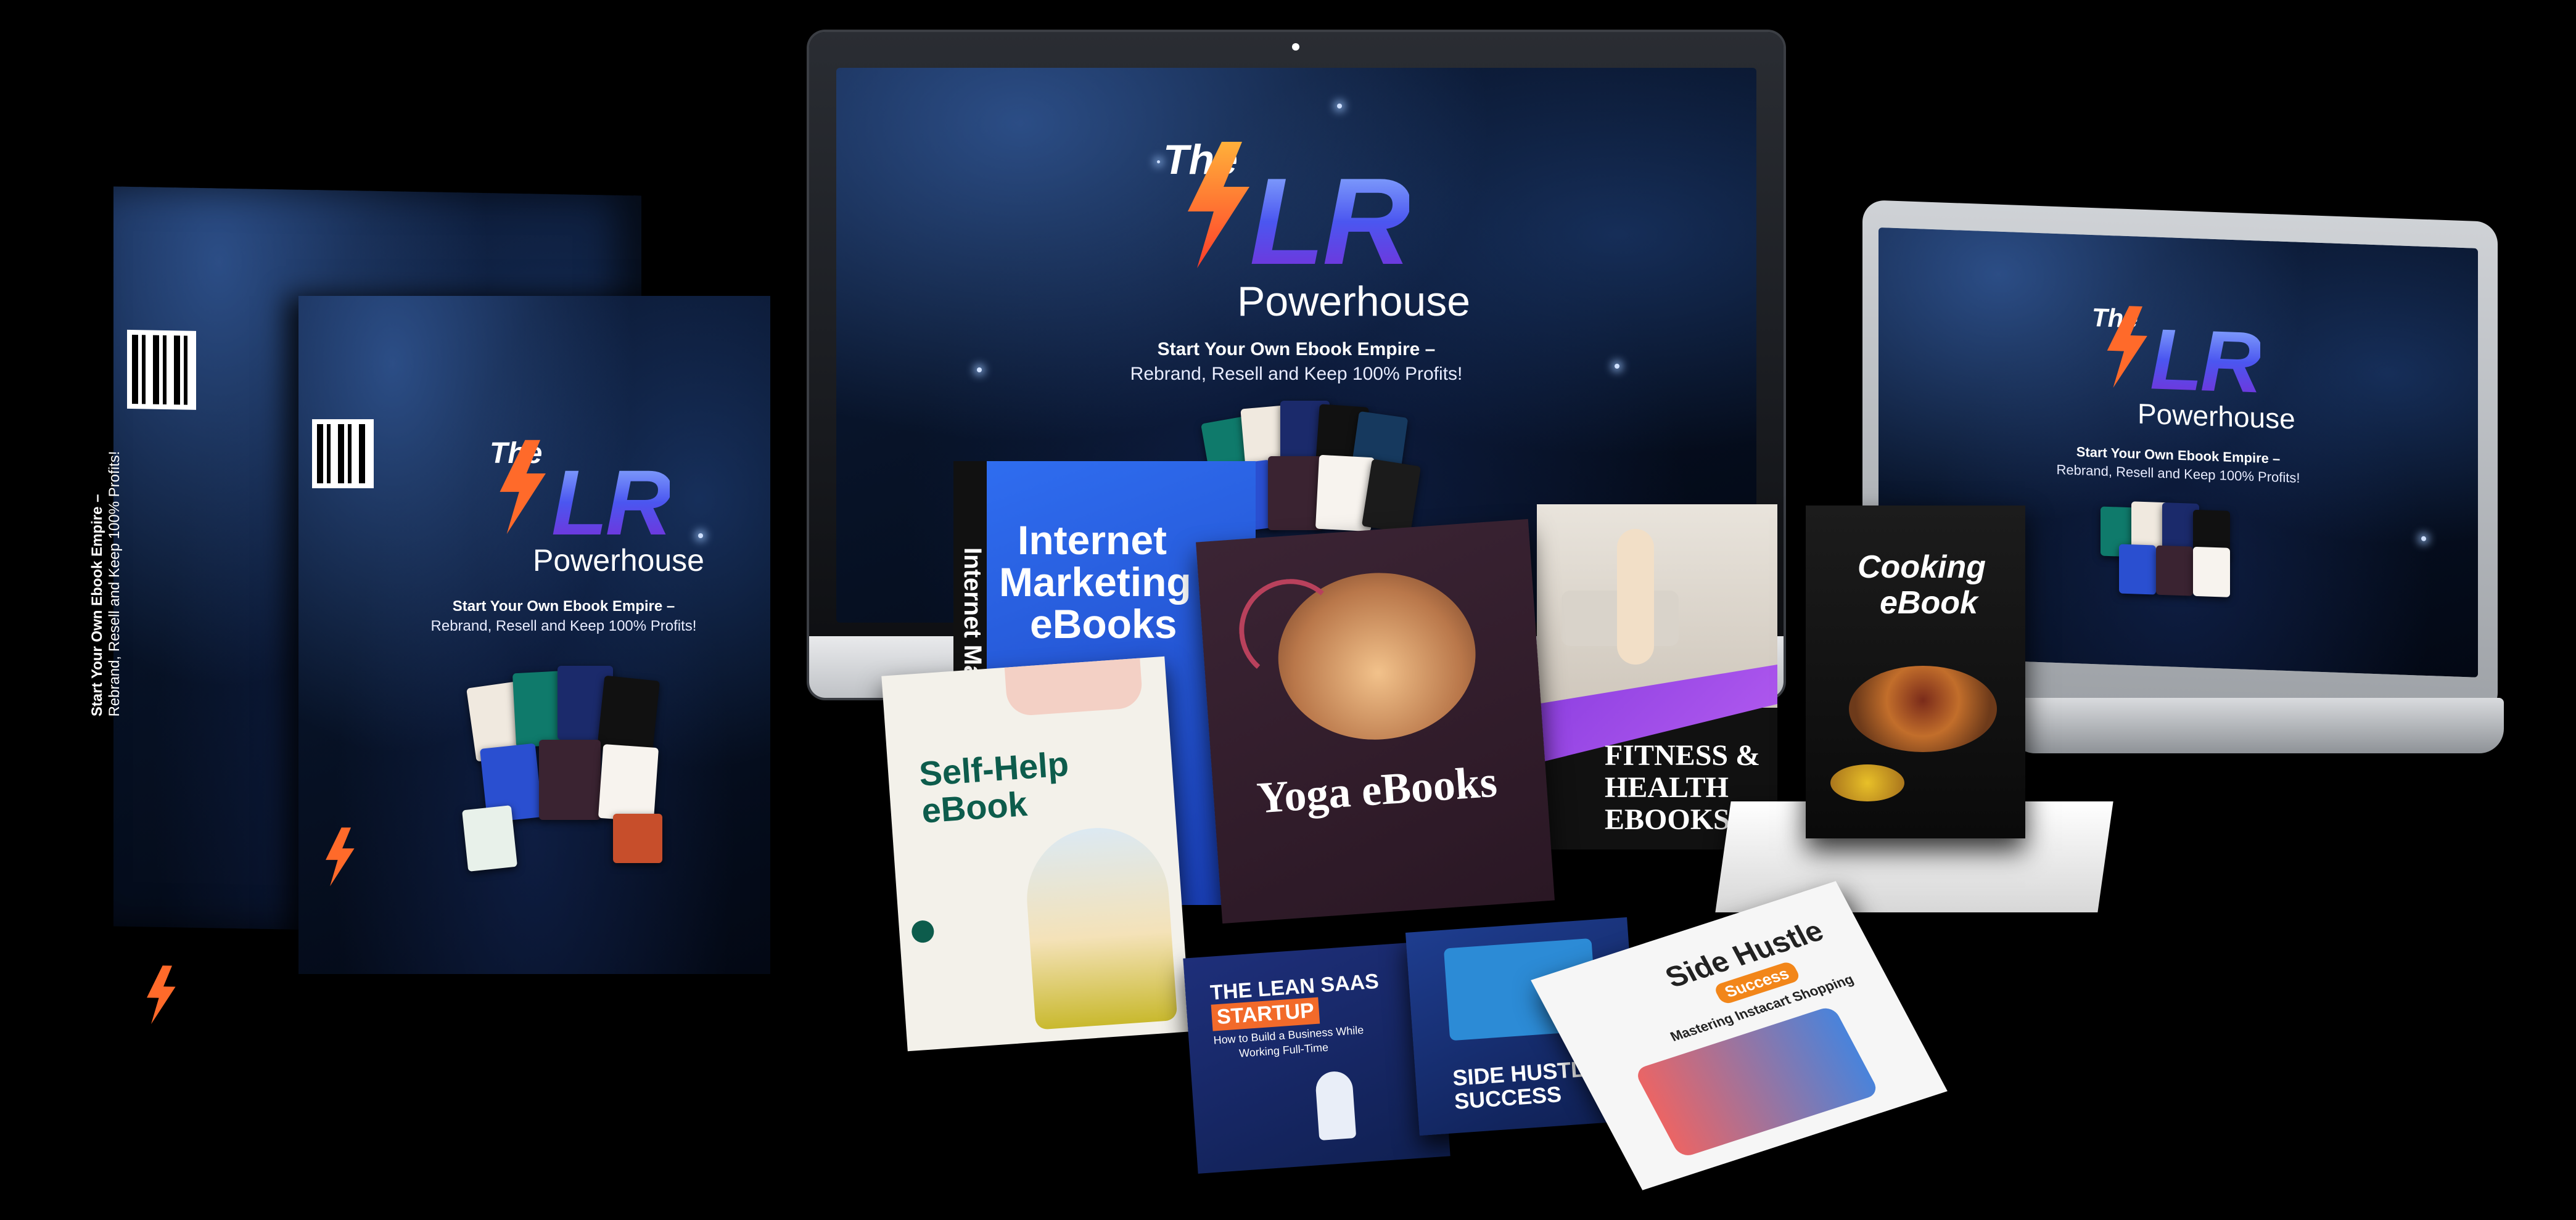 This screenshot has width=2576, height=1220. Describe the element at coordinates (1330, 221) in the screenshot. I see `logo-lr: LR` at that location.